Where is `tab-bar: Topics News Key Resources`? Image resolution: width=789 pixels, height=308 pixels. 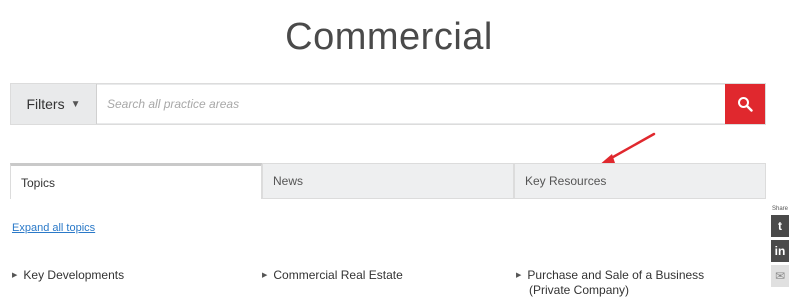 tab-bar: Topics News Key Resources is located at coordinates (388, 181).